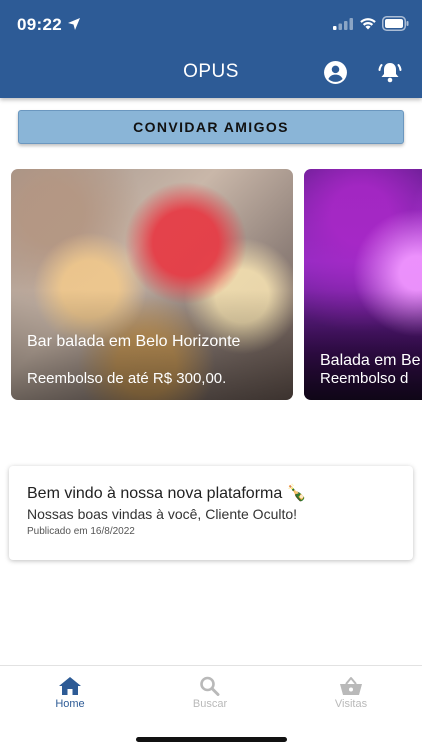  I want to click on battery-icon, so click(395, 23).